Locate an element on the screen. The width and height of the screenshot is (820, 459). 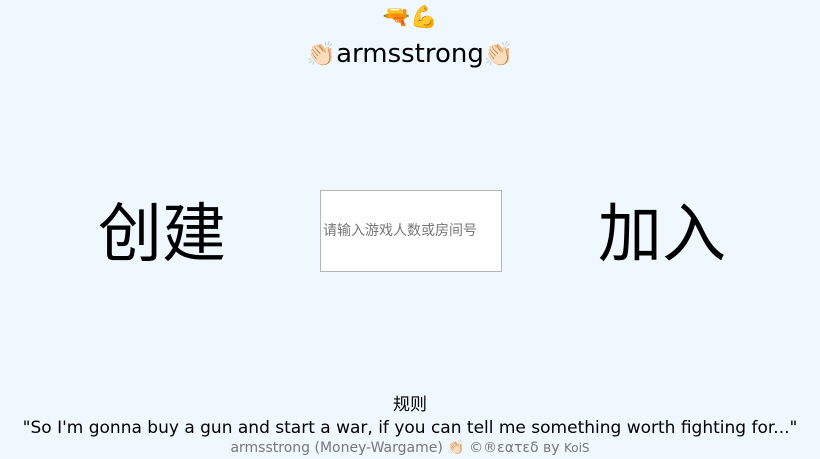
page-title: 👏🏻armsstrong👏🏻 is located at coordinates (410, 54).